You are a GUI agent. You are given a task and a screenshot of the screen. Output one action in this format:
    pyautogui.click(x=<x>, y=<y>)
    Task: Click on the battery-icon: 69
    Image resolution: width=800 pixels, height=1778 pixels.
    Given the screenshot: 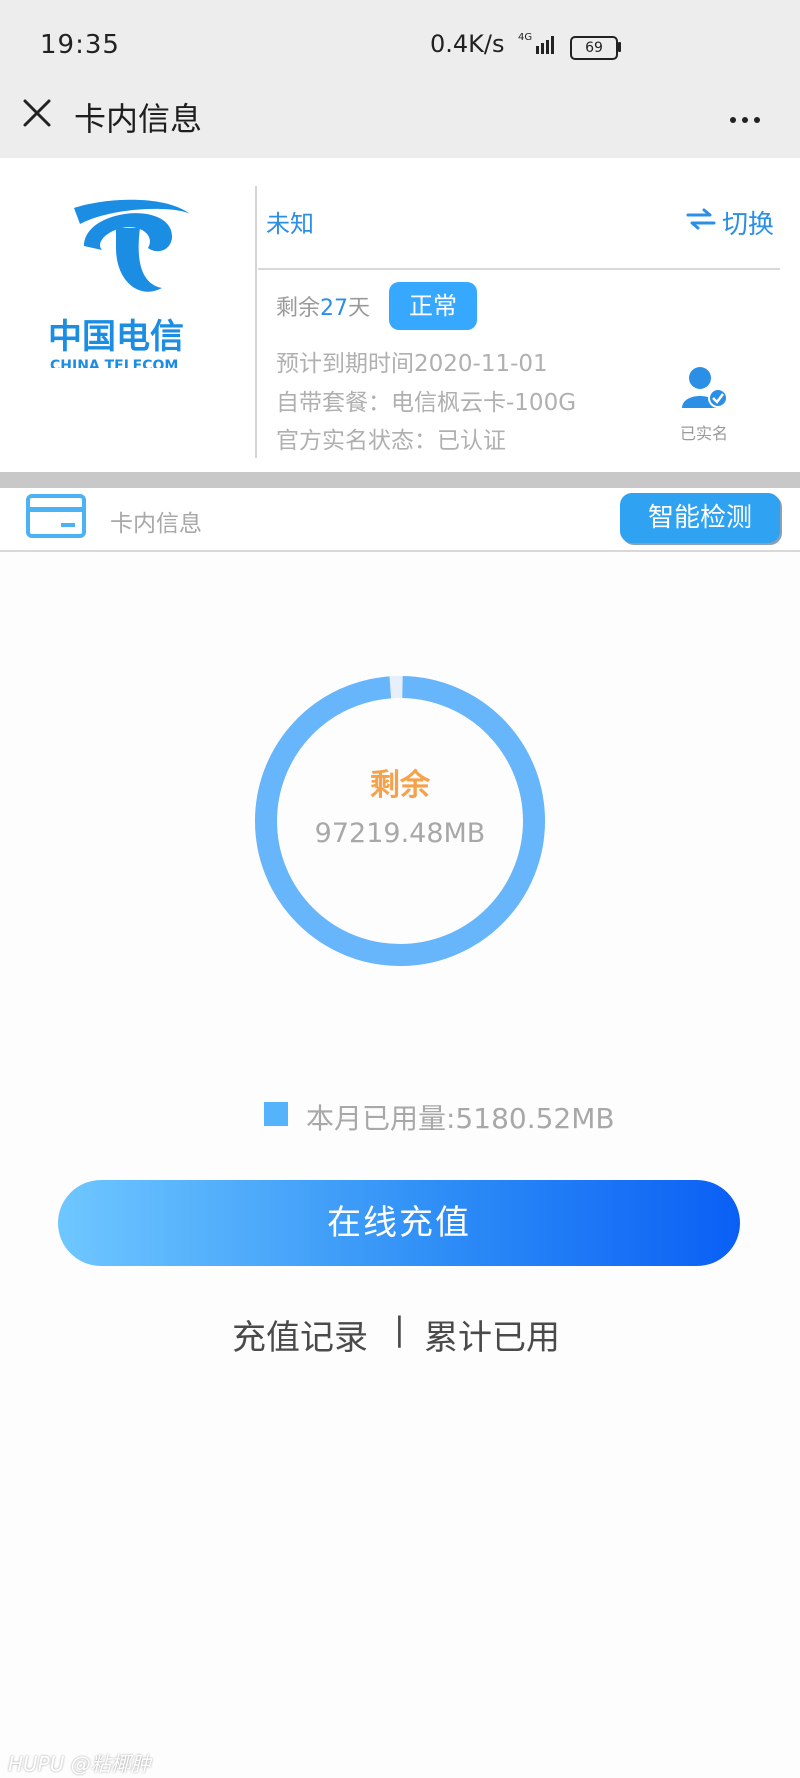 What is the action you would take?
    pyautogui.click(x=594, y=48)
    